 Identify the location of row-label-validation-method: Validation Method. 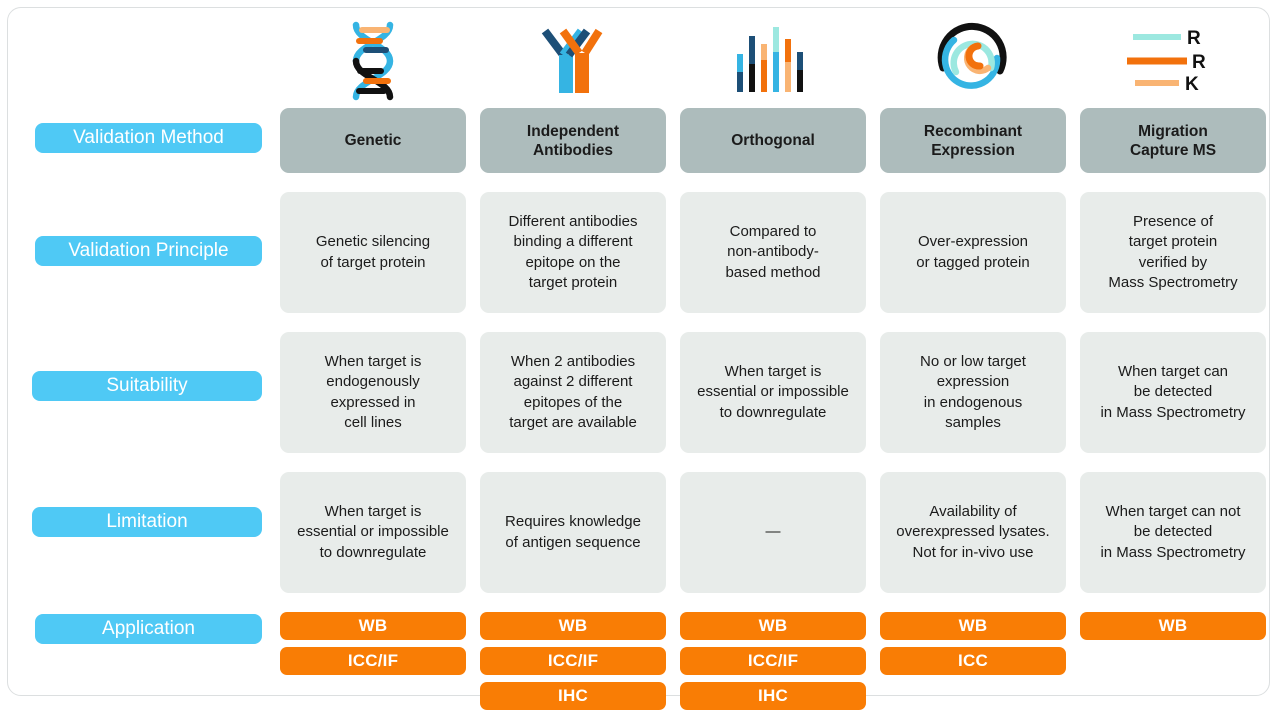
(148, 138).